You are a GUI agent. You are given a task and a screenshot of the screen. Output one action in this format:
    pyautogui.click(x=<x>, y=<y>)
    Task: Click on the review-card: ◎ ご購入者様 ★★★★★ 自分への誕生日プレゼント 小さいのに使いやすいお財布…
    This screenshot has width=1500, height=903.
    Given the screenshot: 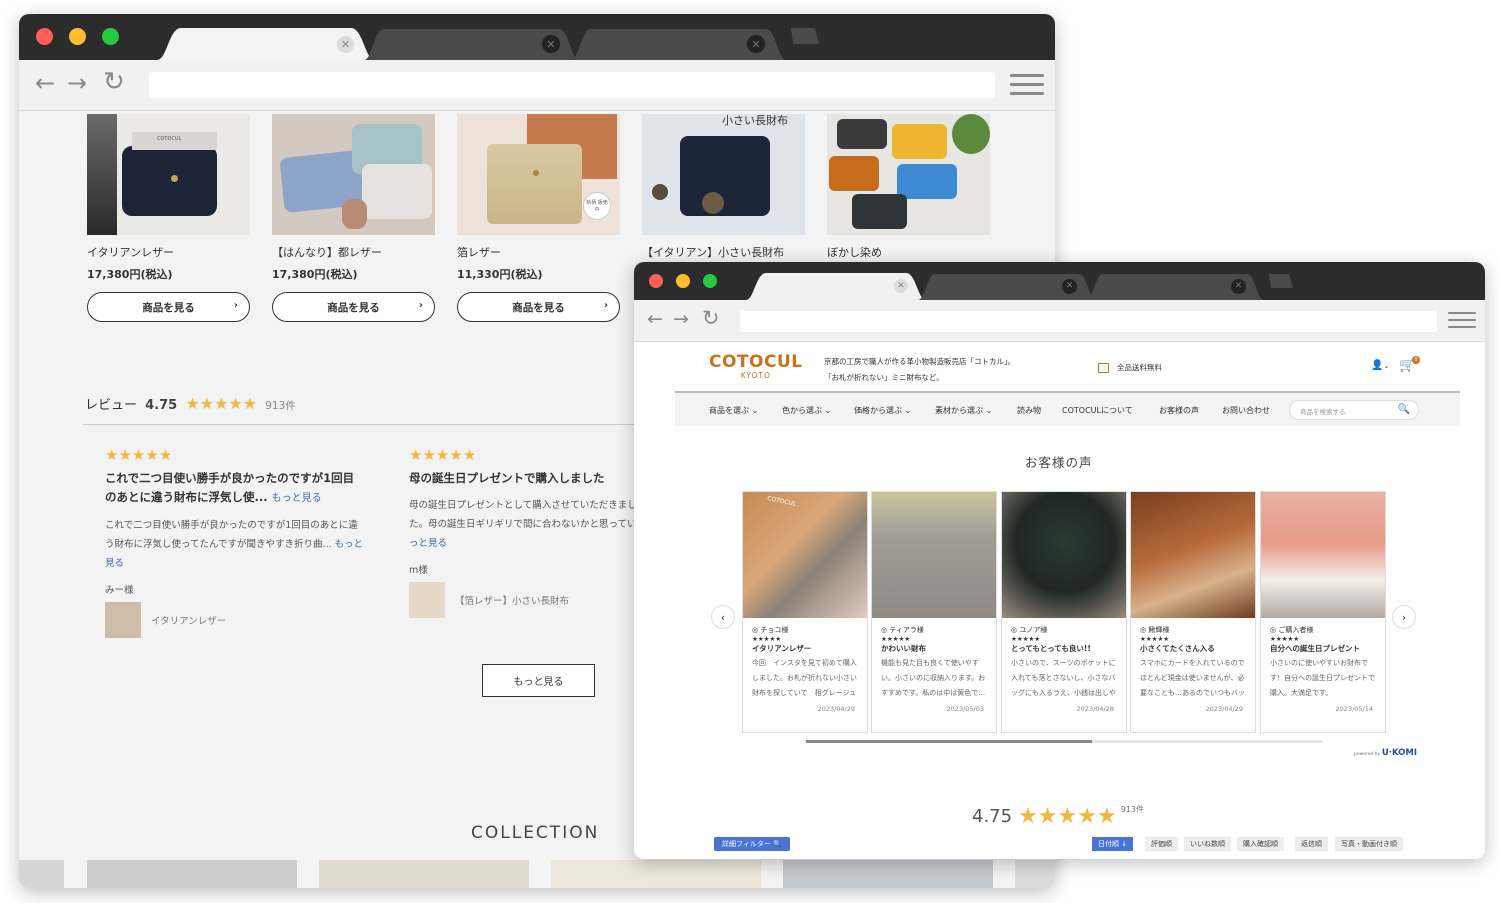 What is the action you would take?
    pyautogui.click(x=1323, y=612)
    